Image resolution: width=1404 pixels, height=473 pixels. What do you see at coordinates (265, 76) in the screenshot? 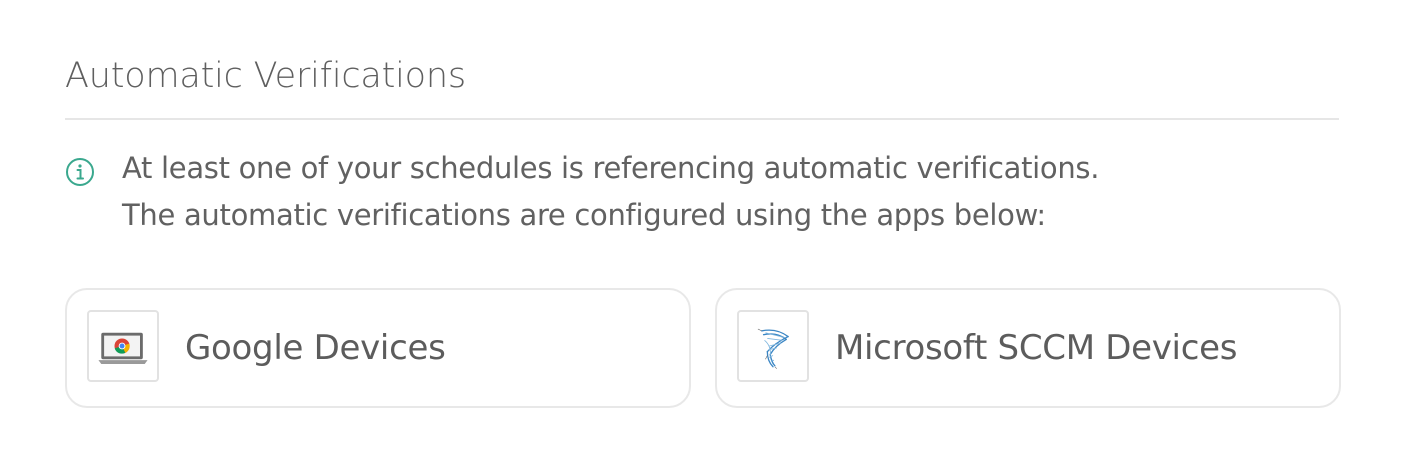
I see `section-title: Automatic Verifications` at bounding box center [265, 76].